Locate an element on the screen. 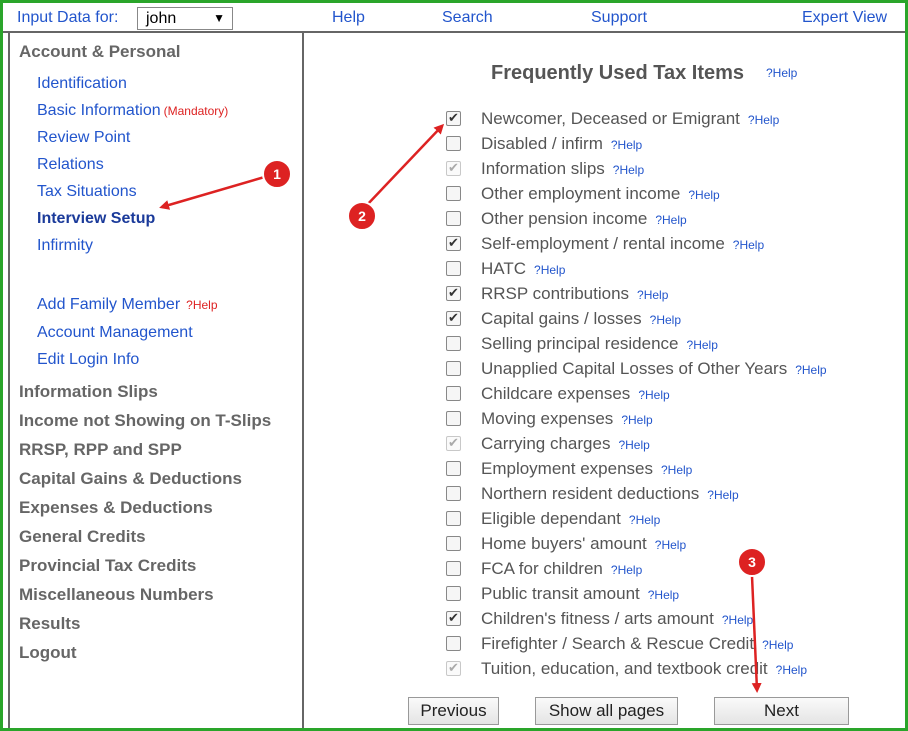 The image size is (908, 731). sidebar-section-income-not-showing: Income not Showing on T-Slips is located at coordinates (145, 421).